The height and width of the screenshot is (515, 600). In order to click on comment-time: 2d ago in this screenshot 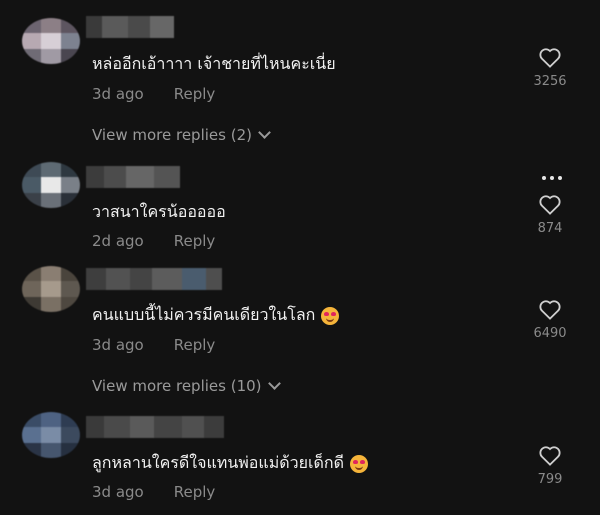, I will do `click(118, 241)`.